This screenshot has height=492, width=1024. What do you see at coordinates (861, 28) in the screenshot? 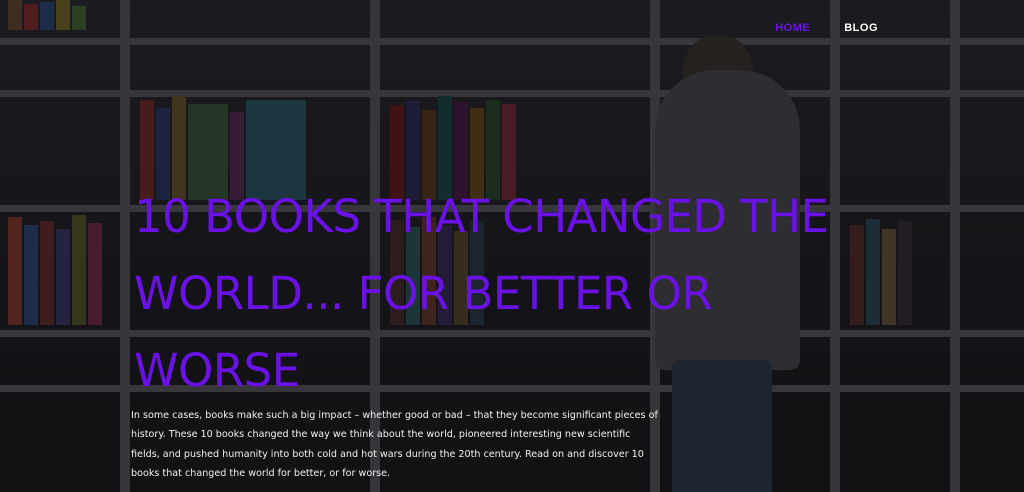
I see `nav-blog-link: BLOG` at bounding box center [861, 28].